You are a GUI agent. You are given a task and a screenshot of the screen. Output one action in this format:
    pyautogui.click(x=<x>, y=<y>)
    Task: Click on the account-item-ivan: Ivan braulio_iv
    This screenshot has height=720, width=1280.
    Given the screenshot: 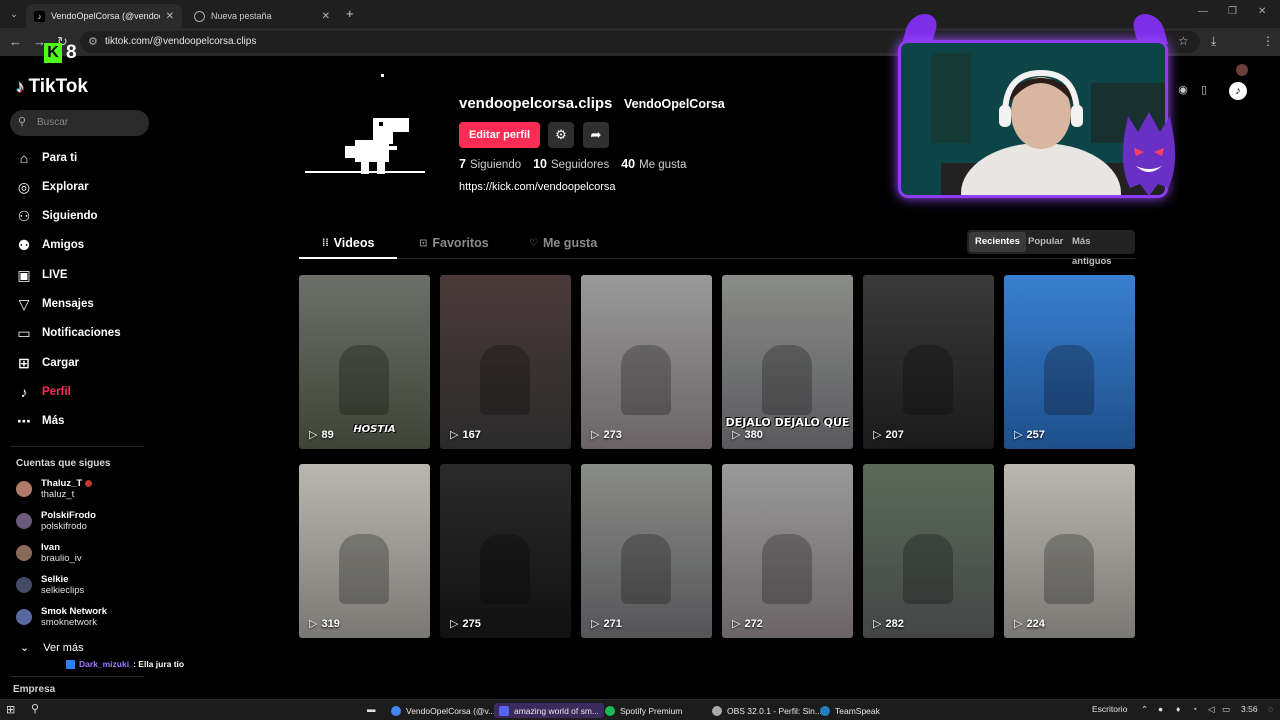 What is the action you would take?
    pyautogui.click(x=49, y=553)
    